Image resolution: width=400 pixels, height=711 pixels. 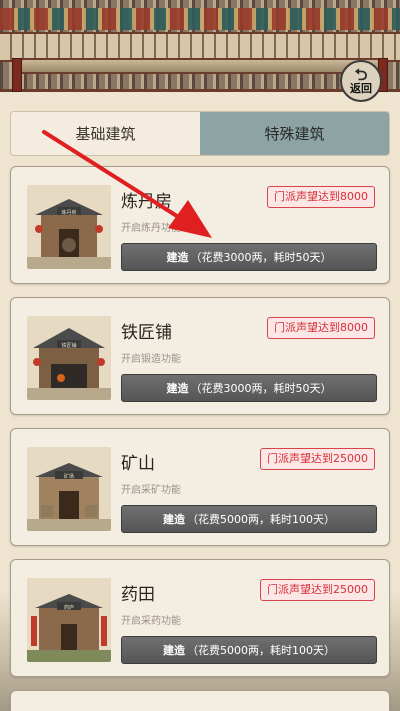 What do you see at coordinates (138, 464) in the screenshot?
I see `building-name: 矿山` at bounding box center [138, 464].